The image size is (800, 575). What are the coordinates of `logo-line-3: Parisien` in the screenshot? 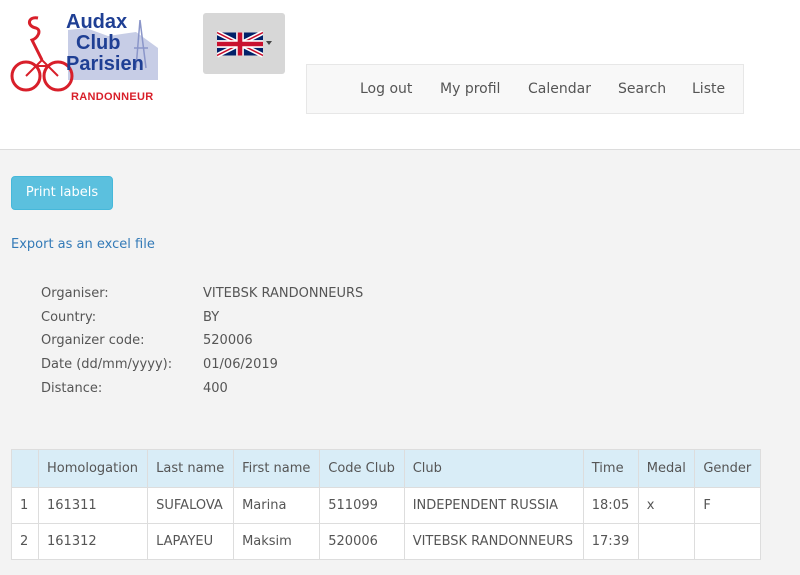 It's located at (105, 64).